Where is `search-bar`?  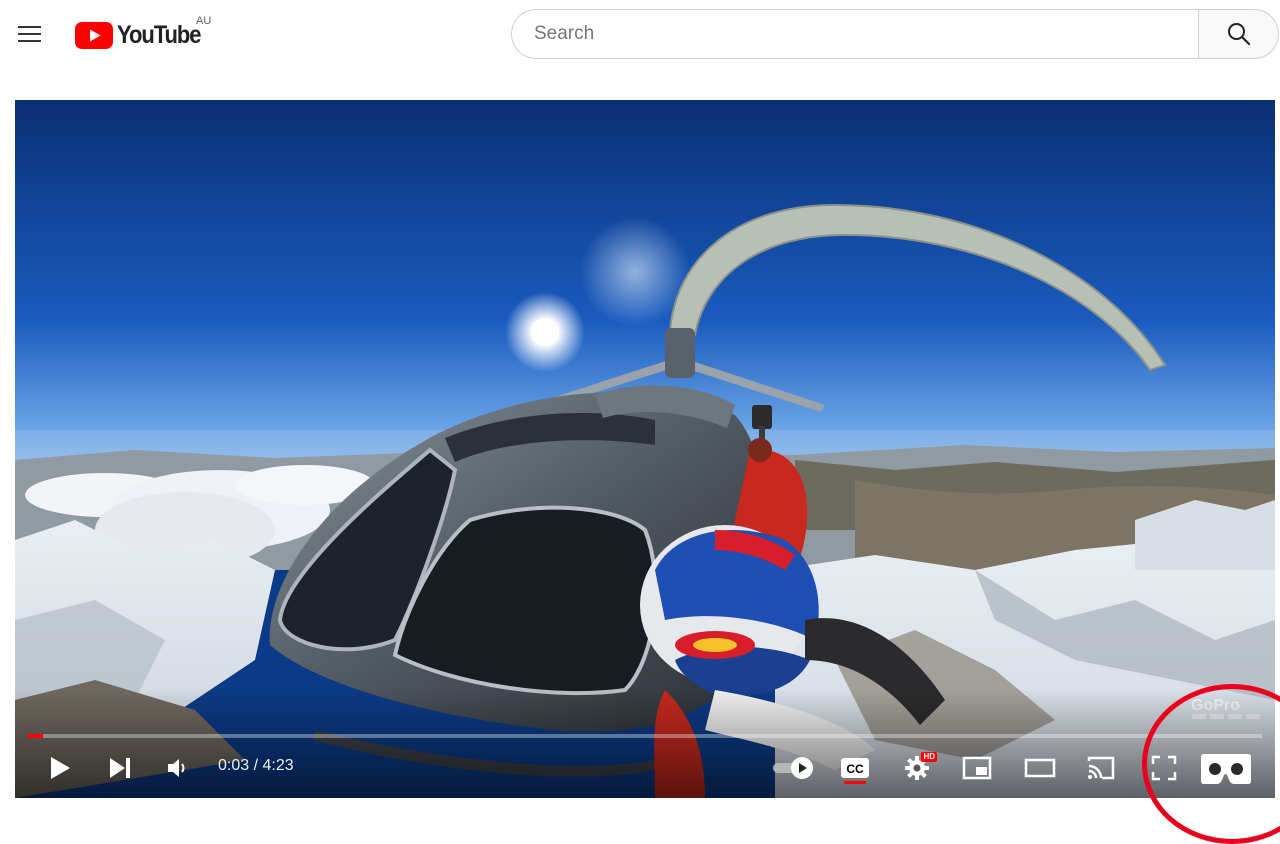
search-bar is located at coordinates (895, 34).